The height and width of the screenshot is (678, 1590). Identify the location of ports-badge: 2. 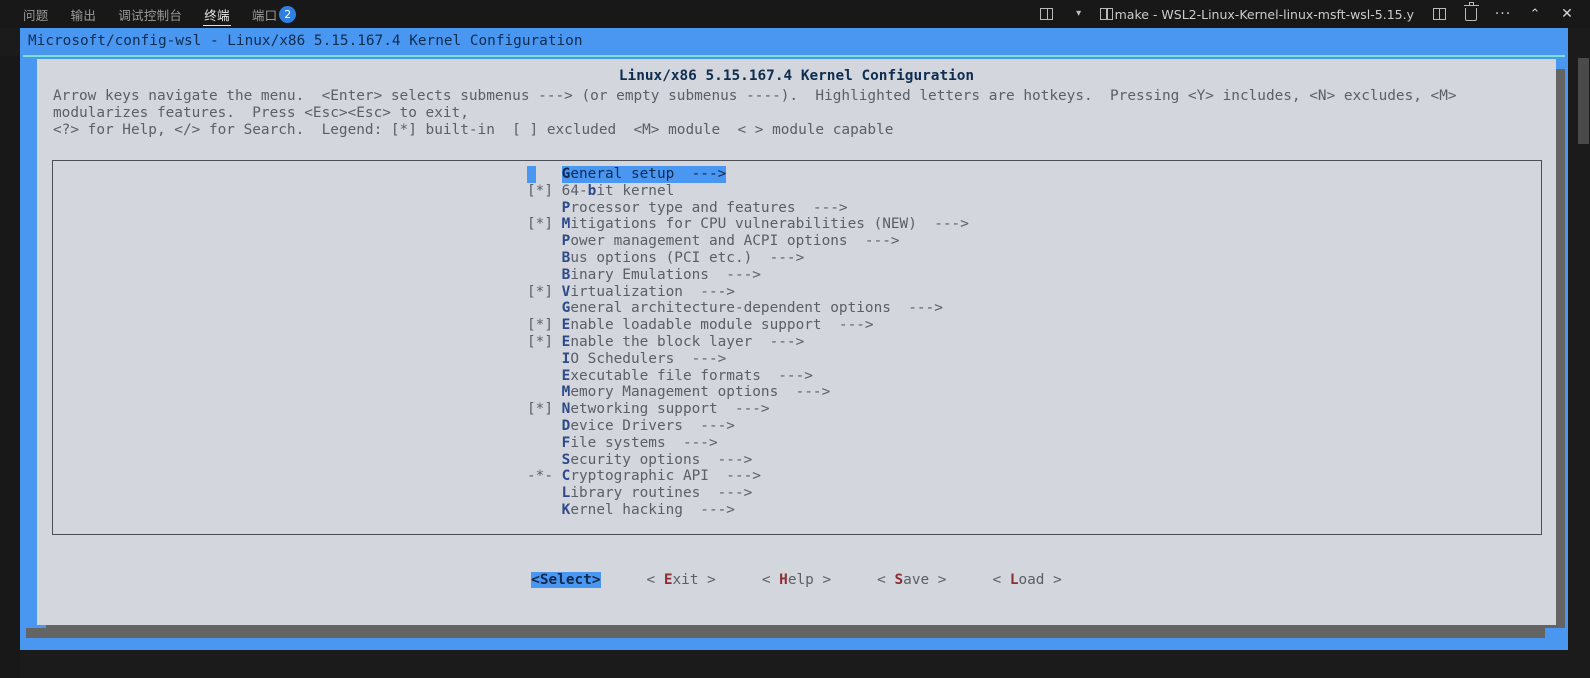
(288, 14).